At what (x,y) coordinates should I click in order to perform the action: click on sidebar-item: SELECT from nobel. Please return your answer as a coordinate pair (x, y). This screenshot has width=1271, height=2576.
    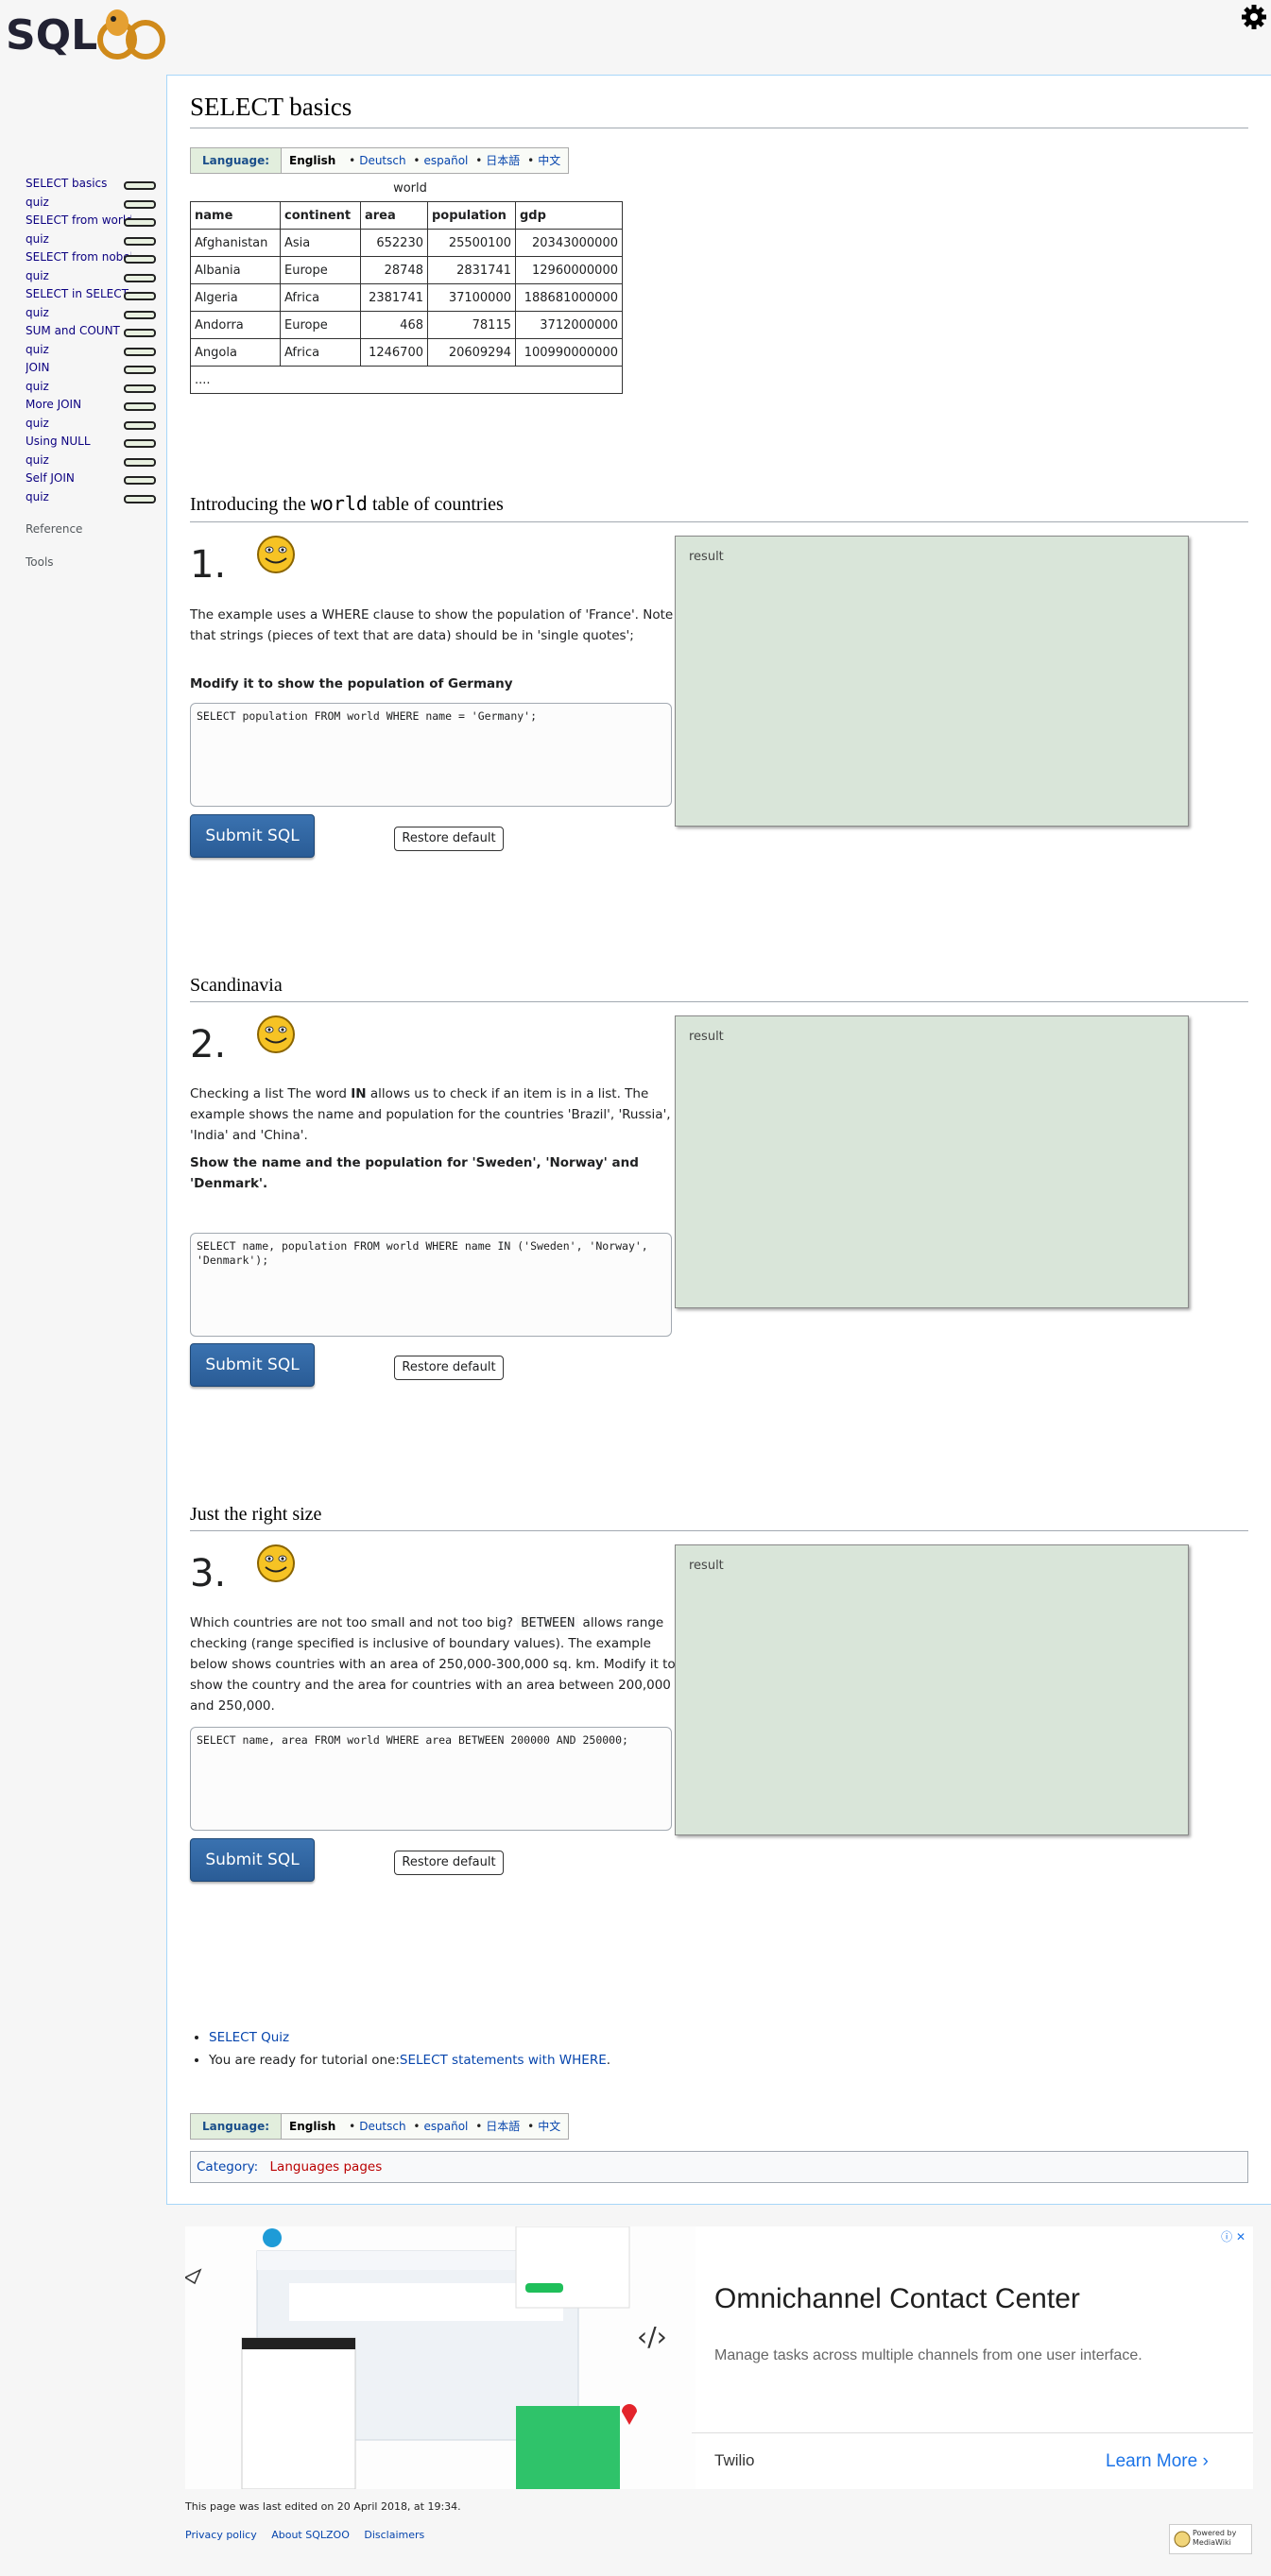
    Looking at the image, I should click on (95, 258).